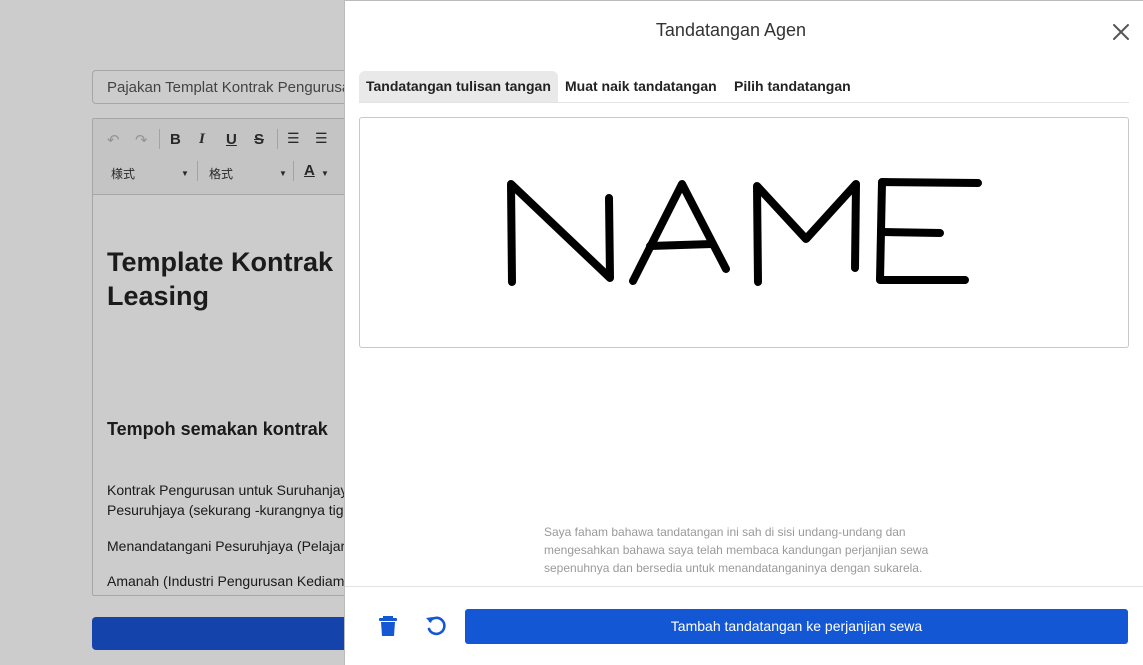 Image resolution: width=1143 pixels, height=665 pixels. Describe the element at coordinates (436, 626) in the screenshot. I see `undo-icon` at that location.